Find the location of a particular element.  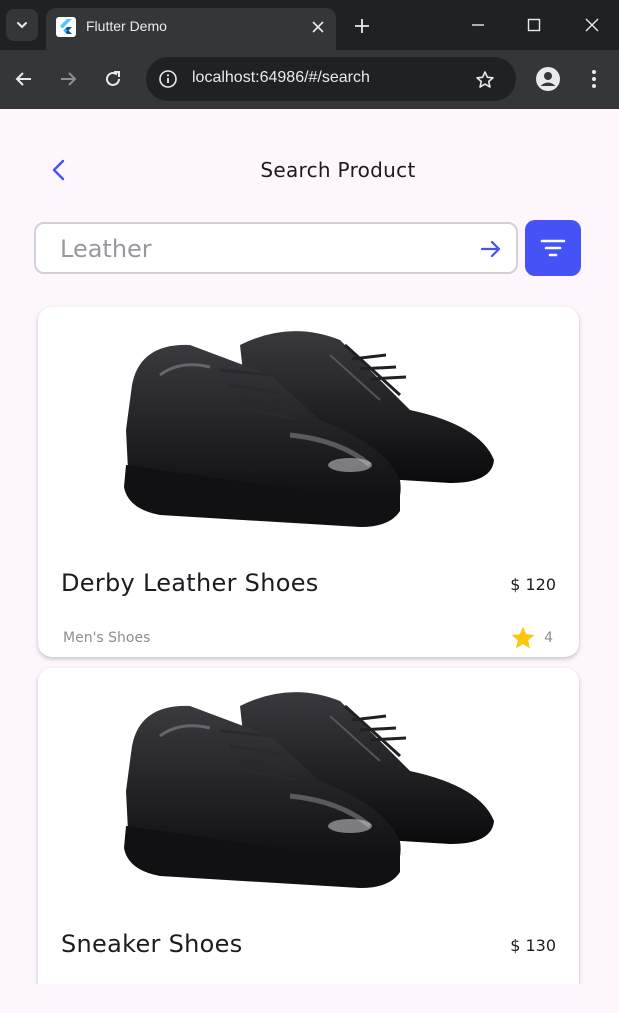

filter-button is located at coordinates (553, 248).